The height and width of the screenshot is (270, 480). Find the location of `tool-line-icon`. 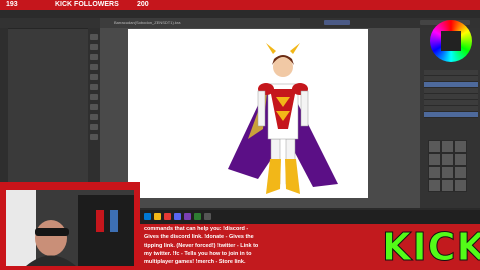

tool-line-icon is located at coordinates (94, 67).